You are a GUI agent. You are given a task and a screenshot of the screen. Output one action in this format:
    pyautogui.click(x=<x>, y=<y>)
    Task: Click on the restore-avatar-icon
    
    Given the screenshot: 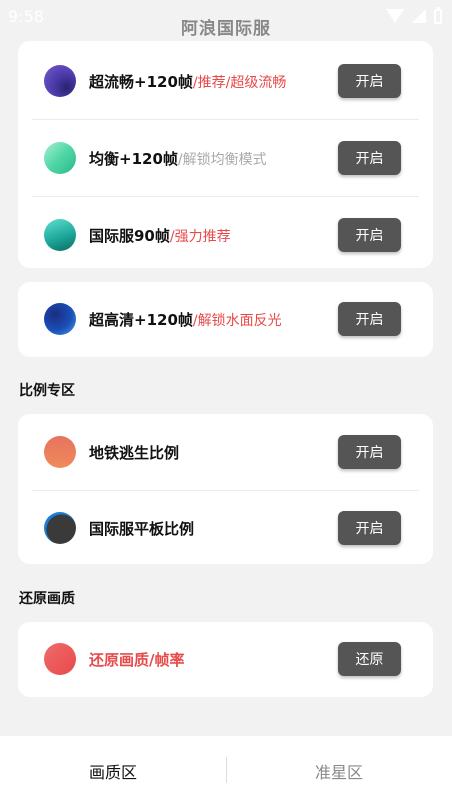 What is the action you would take?
    pyautogui.click(x=60, y=659)
    